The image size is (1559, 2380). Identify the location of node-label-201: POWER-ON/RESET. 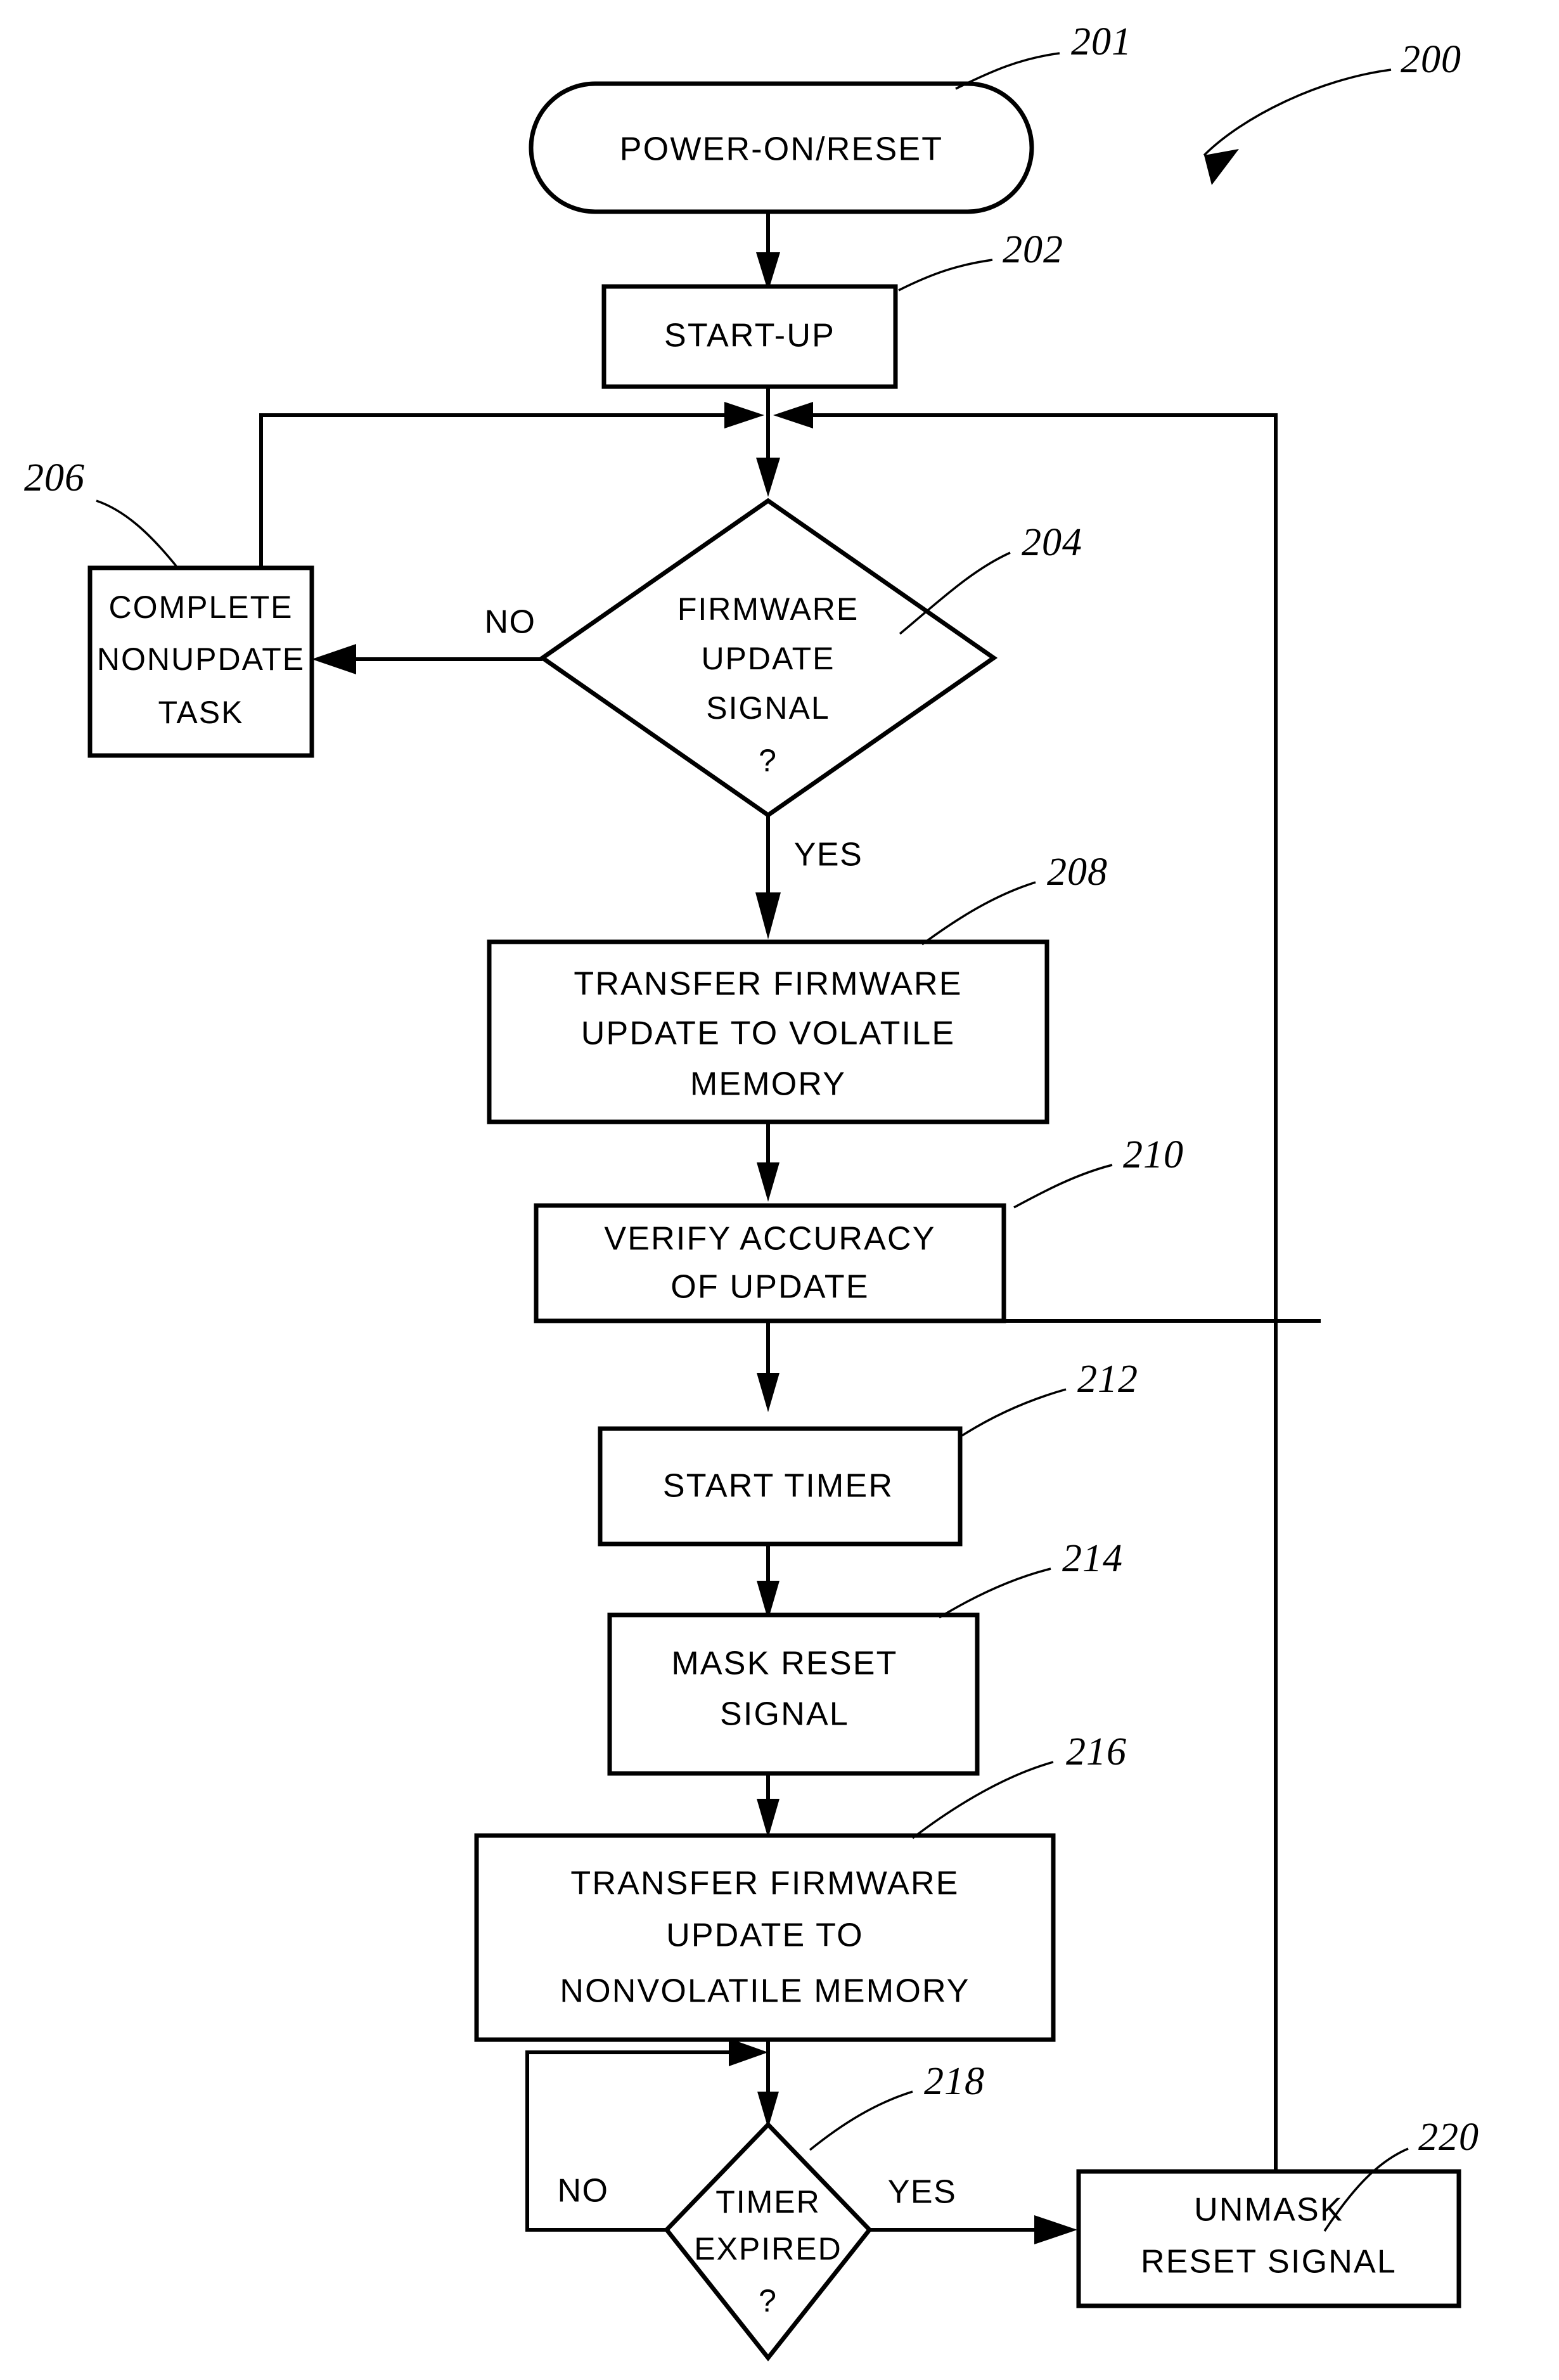
(781, 149).